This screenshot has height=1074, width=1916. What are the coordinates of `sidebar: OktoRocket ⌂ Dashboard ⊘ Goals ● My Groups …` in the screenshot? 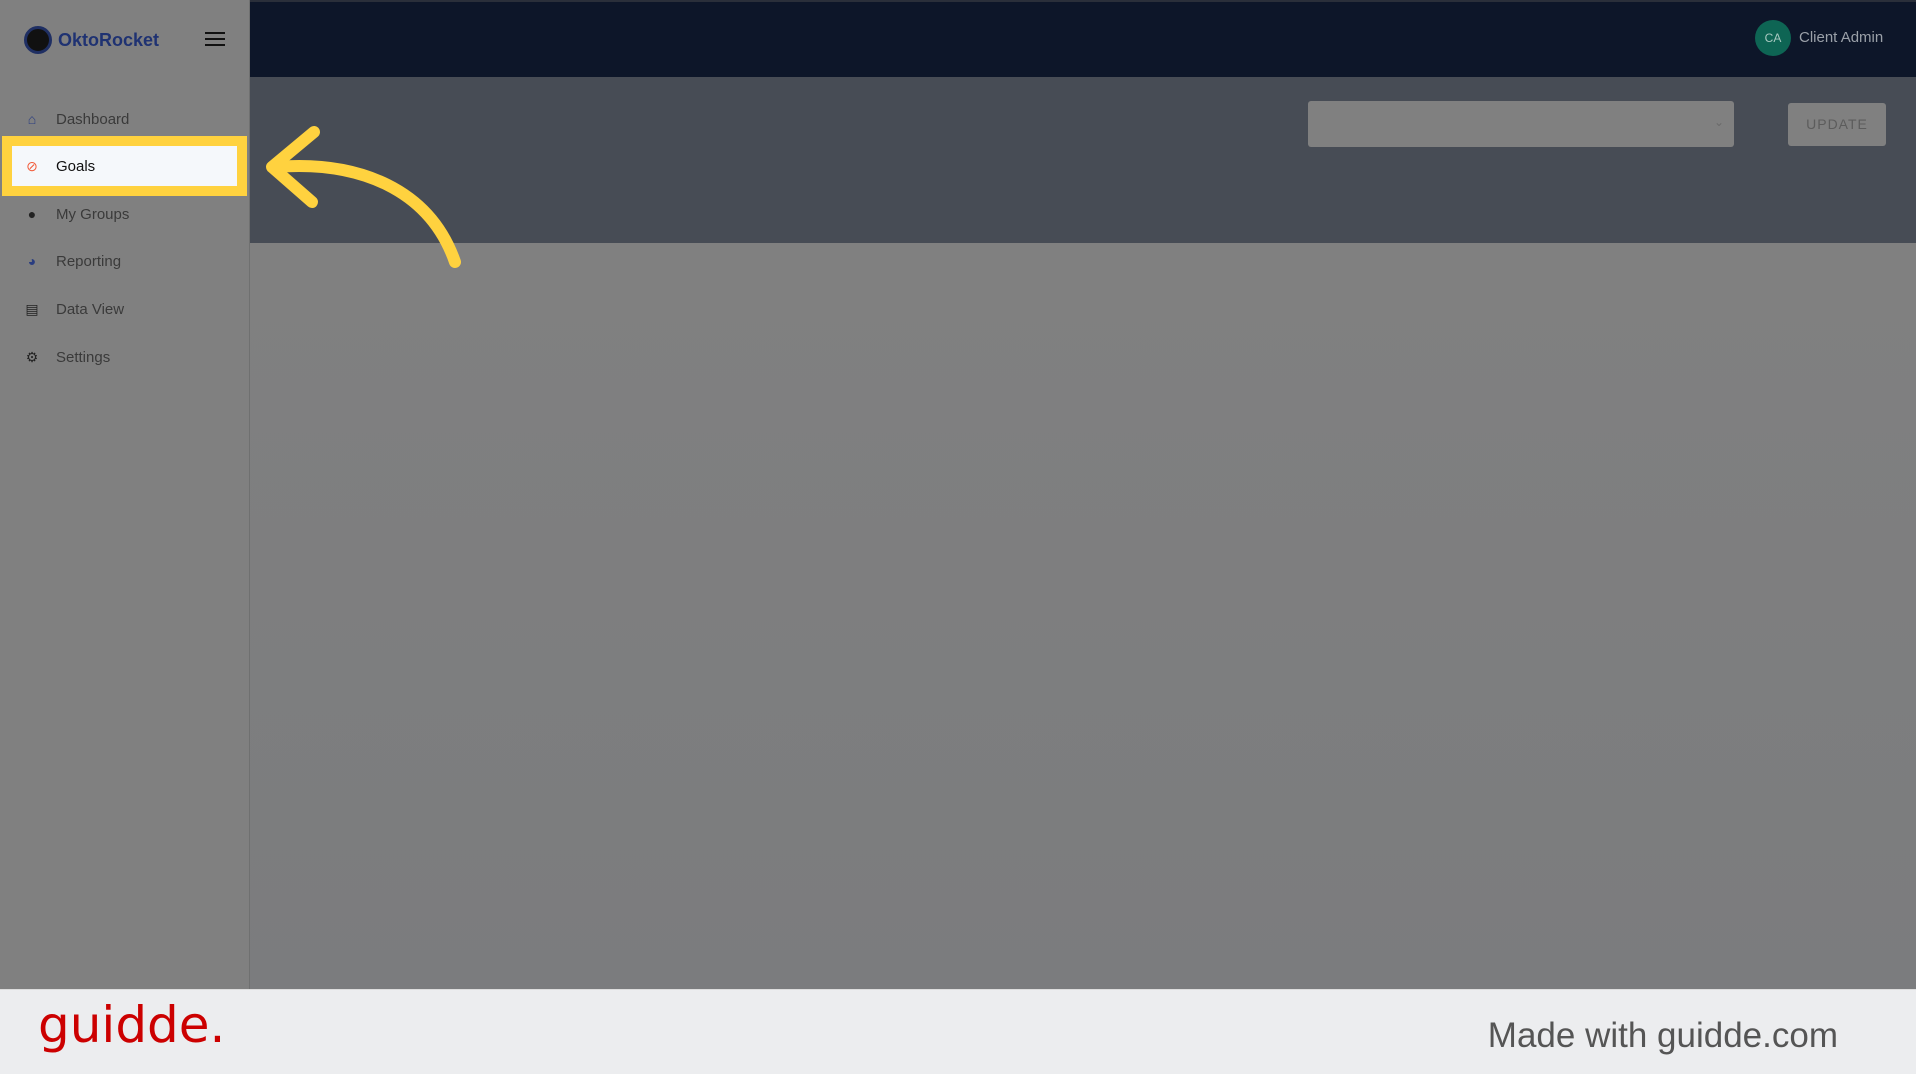 It's located at (125, 494).